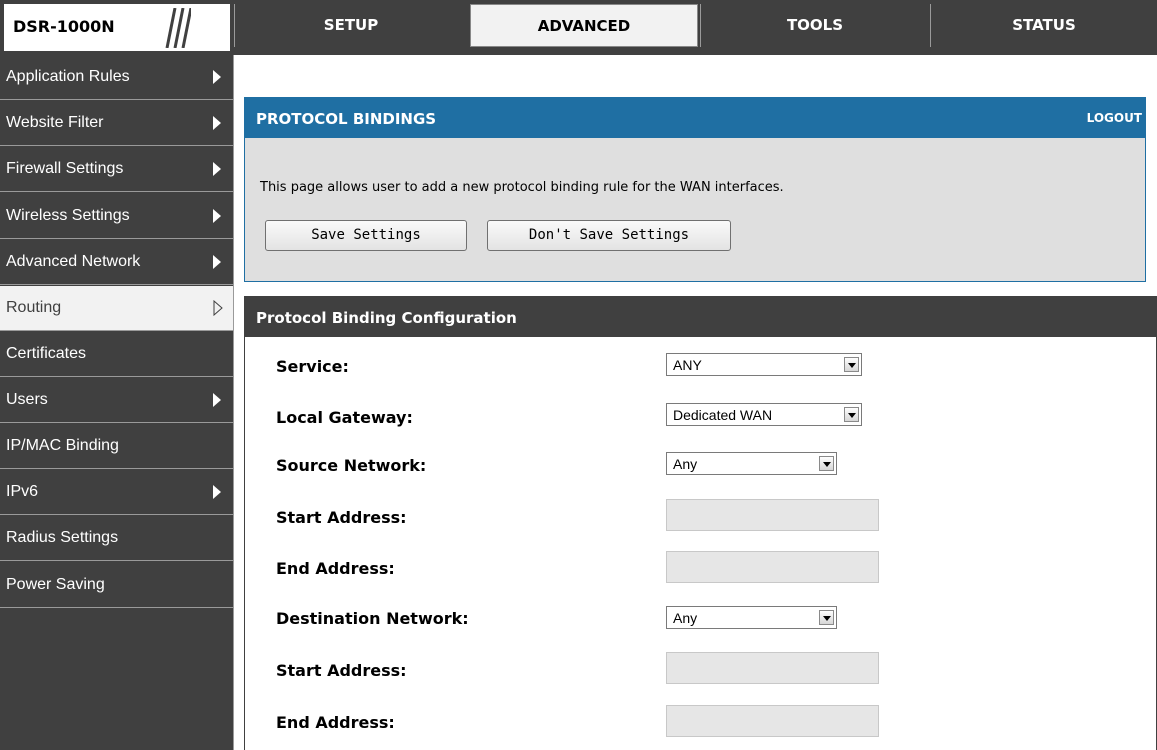  Describe the element at coordinates (1044, 25) in the screenshot. I see `tab-status: STATUS` at that location.